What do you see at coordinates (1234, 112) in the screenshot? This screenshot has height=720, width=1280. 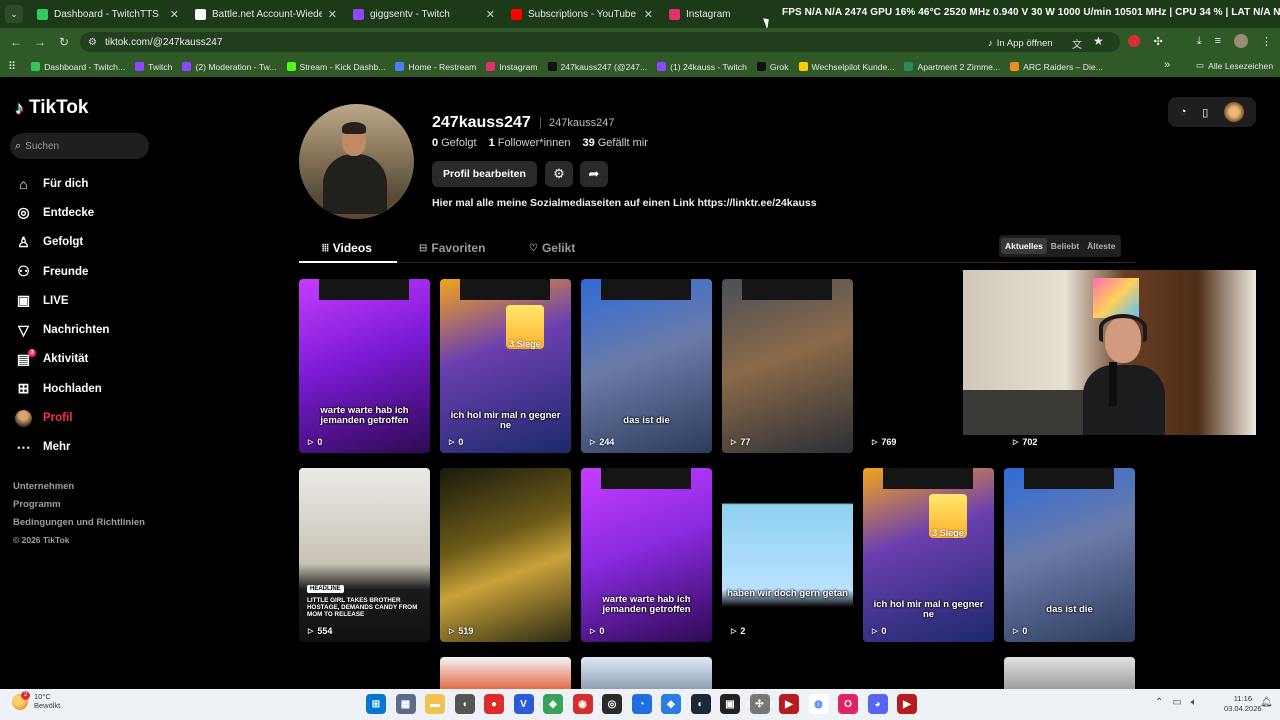 I see `user-avatar` at bounding box center [1234, 112].